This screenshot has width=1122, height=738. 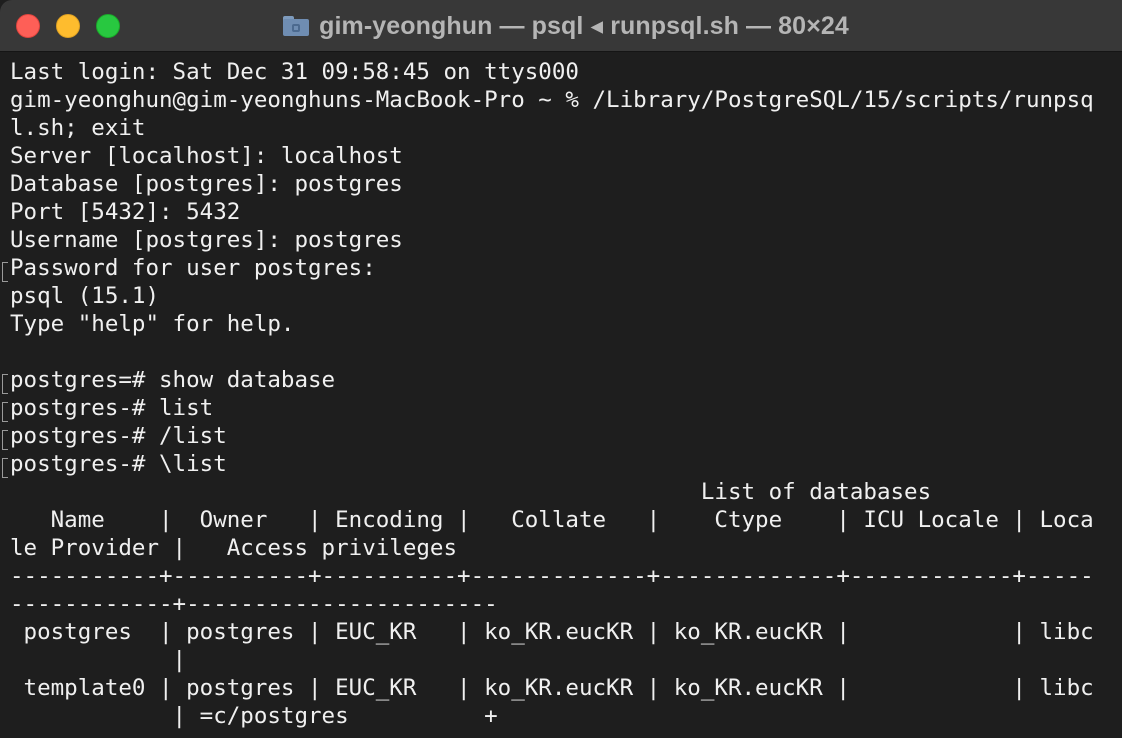 I want to click on window-title: gim-yeonghun — psql ◂ runpsql.sh — 80×24, so click(x=584, y=26).